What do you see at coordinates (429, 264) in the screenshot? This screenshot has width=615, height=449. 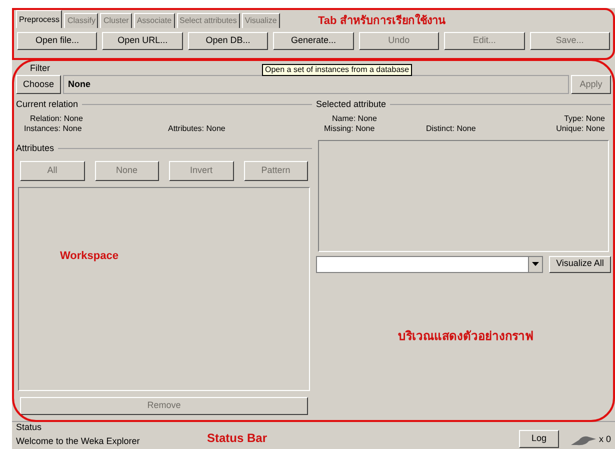 I see `class-dropdown` at bounding box center [429, 264].